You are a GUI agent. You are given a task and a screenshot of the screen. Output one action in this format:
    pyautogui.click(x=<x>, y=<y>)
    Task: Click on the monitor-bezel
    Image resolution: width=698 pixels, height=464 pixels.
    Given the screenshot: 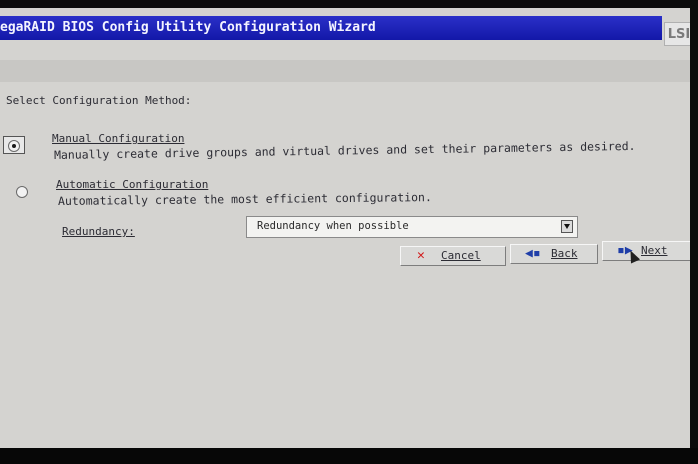 What is the action you would take?
    pyautogui.click(x=349, y=456)
    